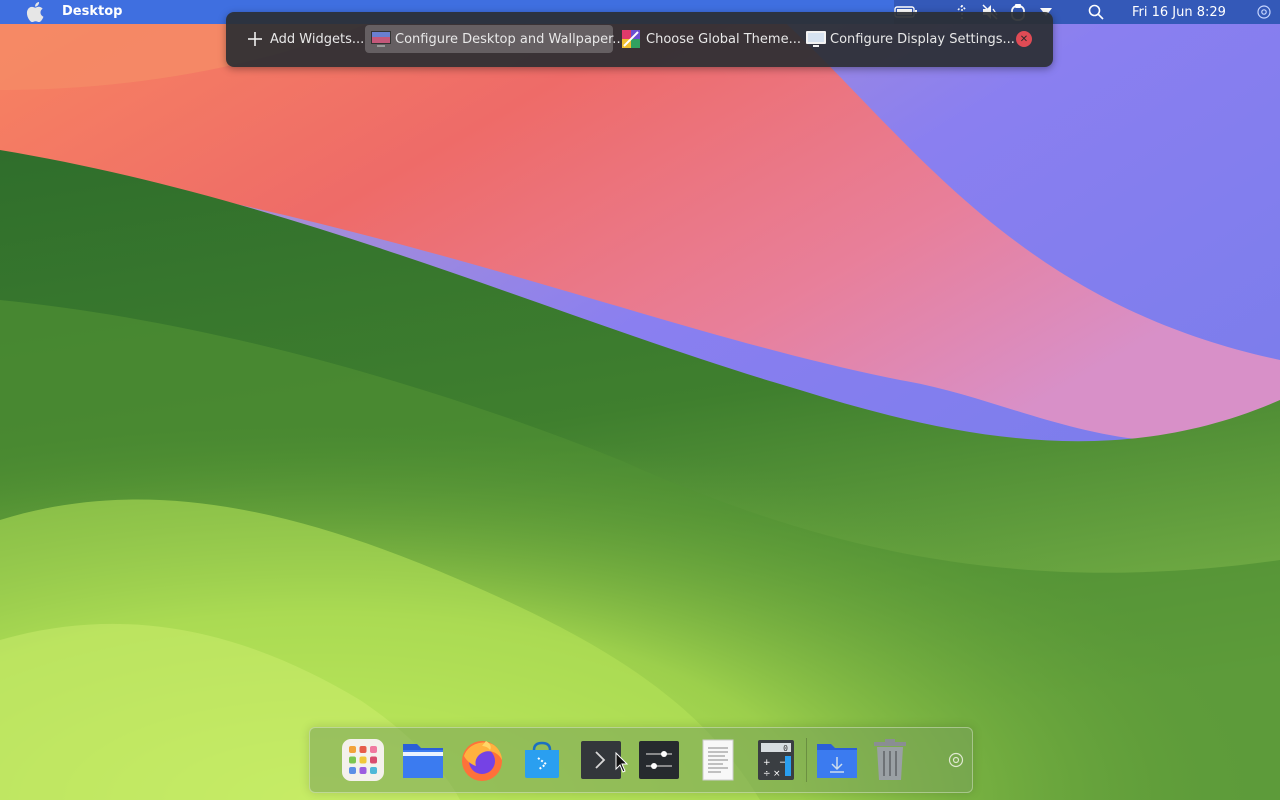  What do you see at coordinates (837, 760) in the screenshot?
I see `downloads-folder-icon` at bounding box center [837, 760].